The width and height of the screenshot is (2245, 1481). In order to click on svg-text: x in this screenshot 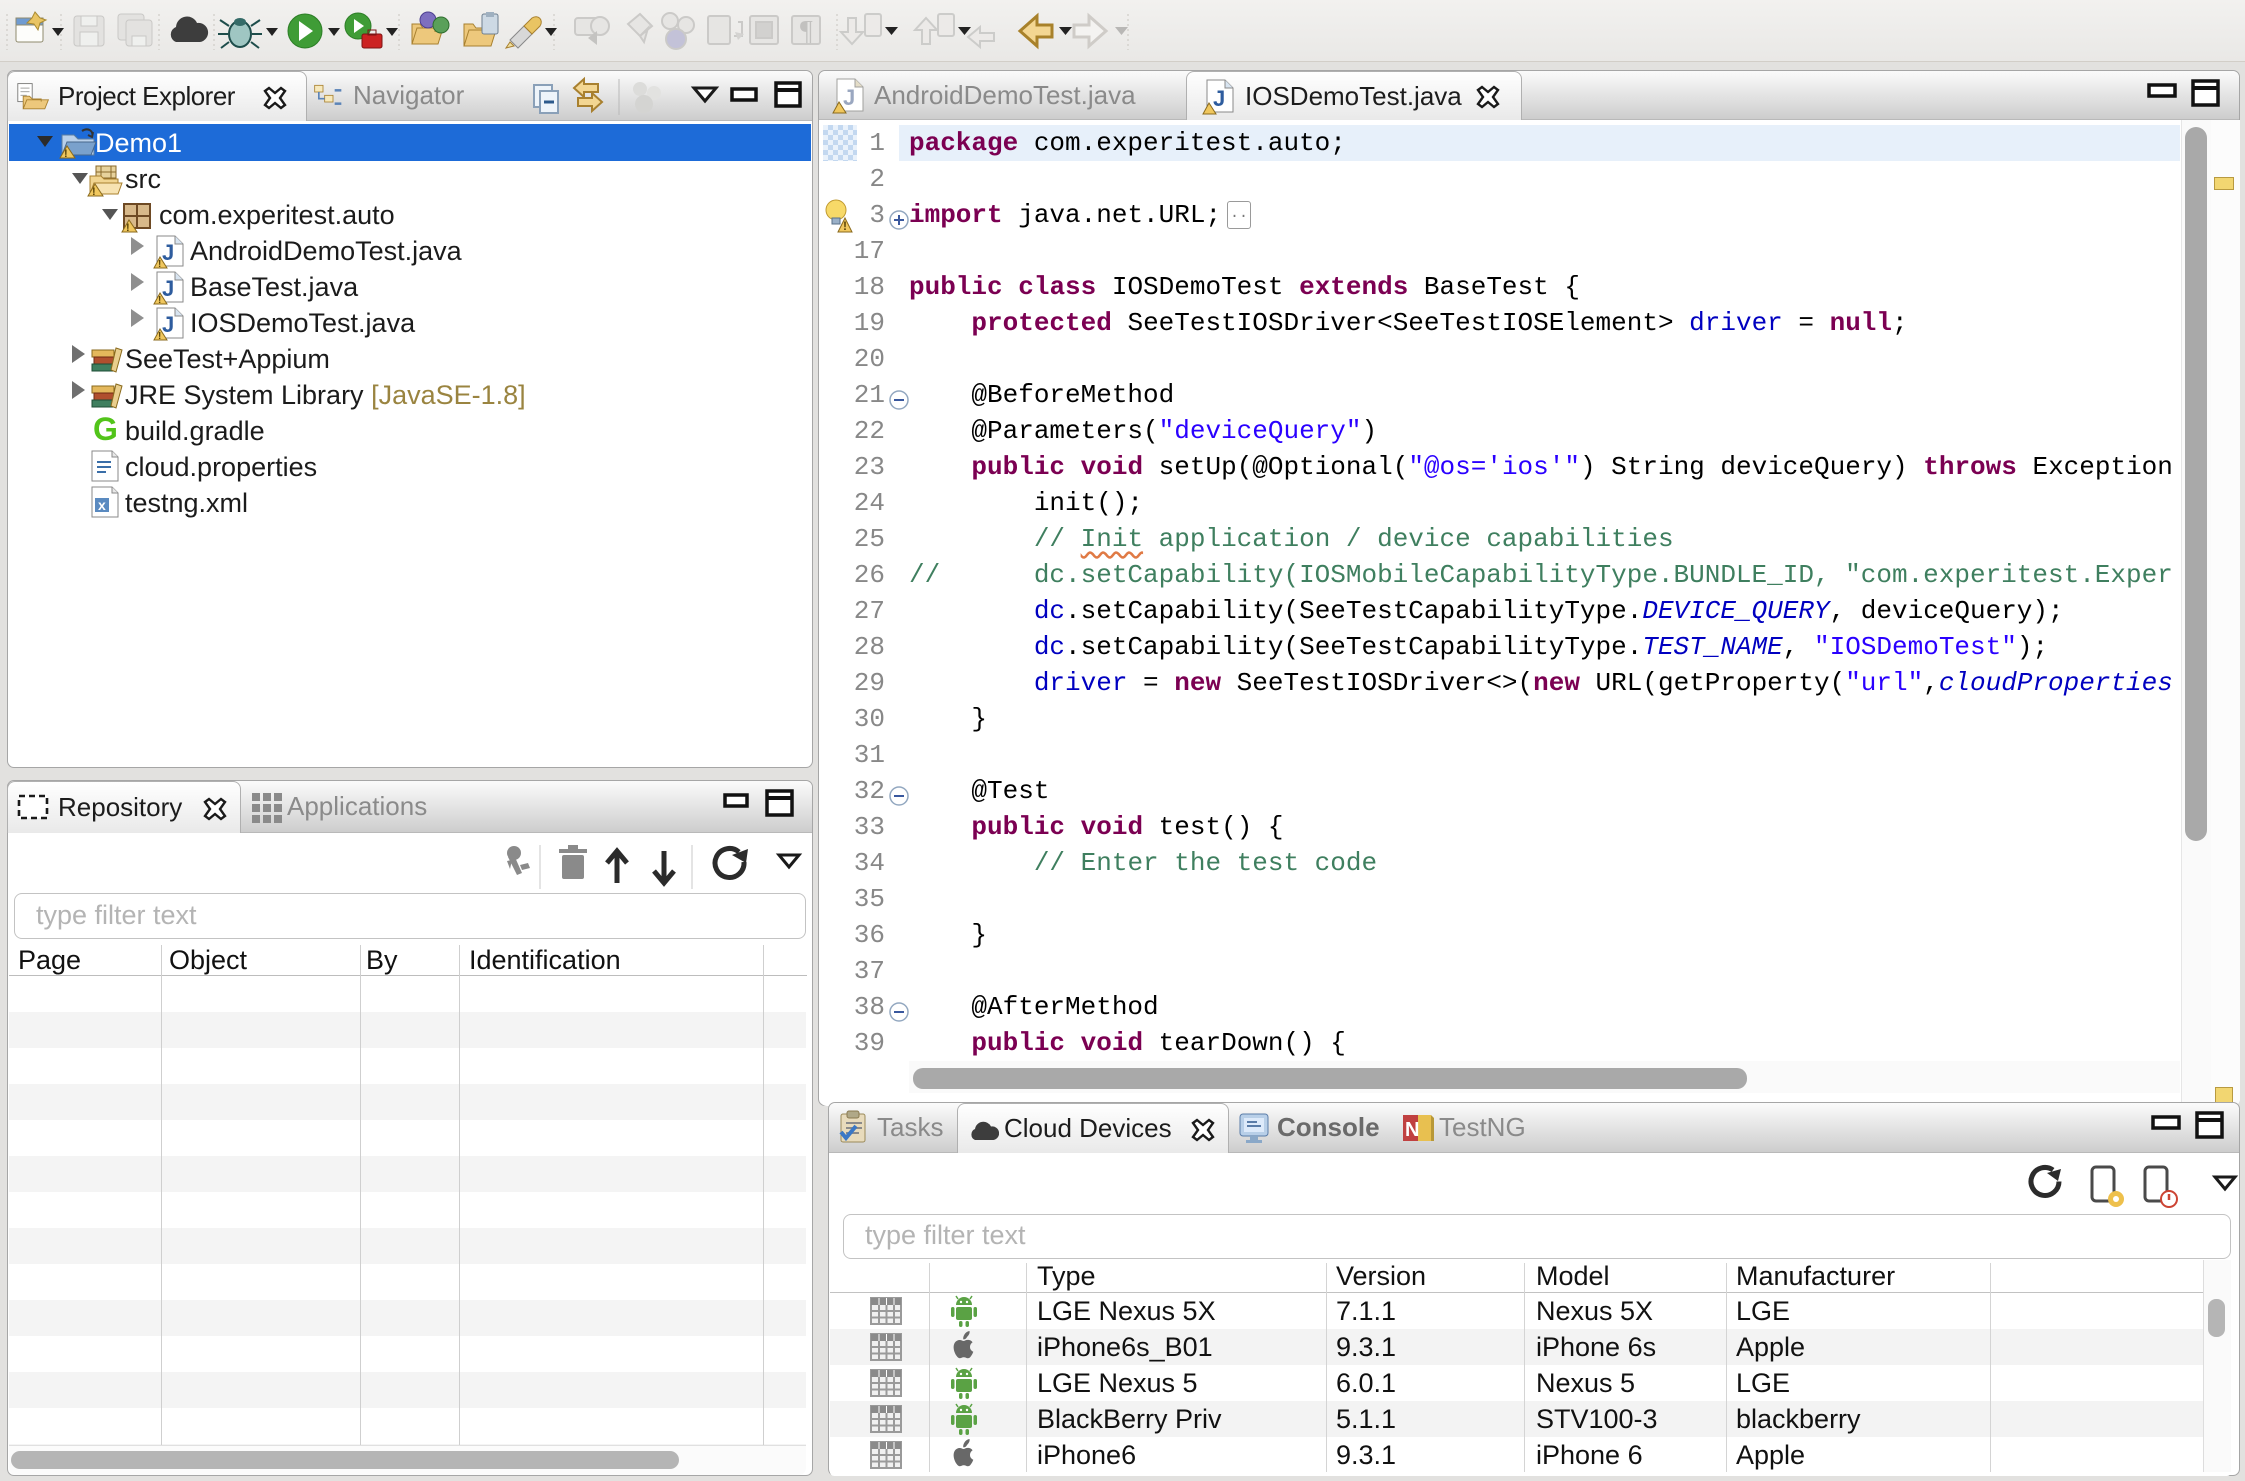, I will do `click(102, 505)`.